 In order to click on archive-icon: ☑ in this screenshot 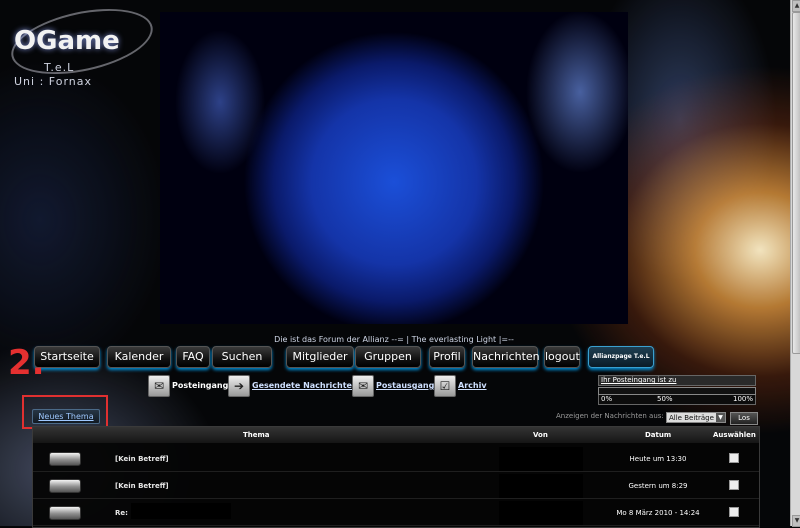, I will do `click(445, 386)`.